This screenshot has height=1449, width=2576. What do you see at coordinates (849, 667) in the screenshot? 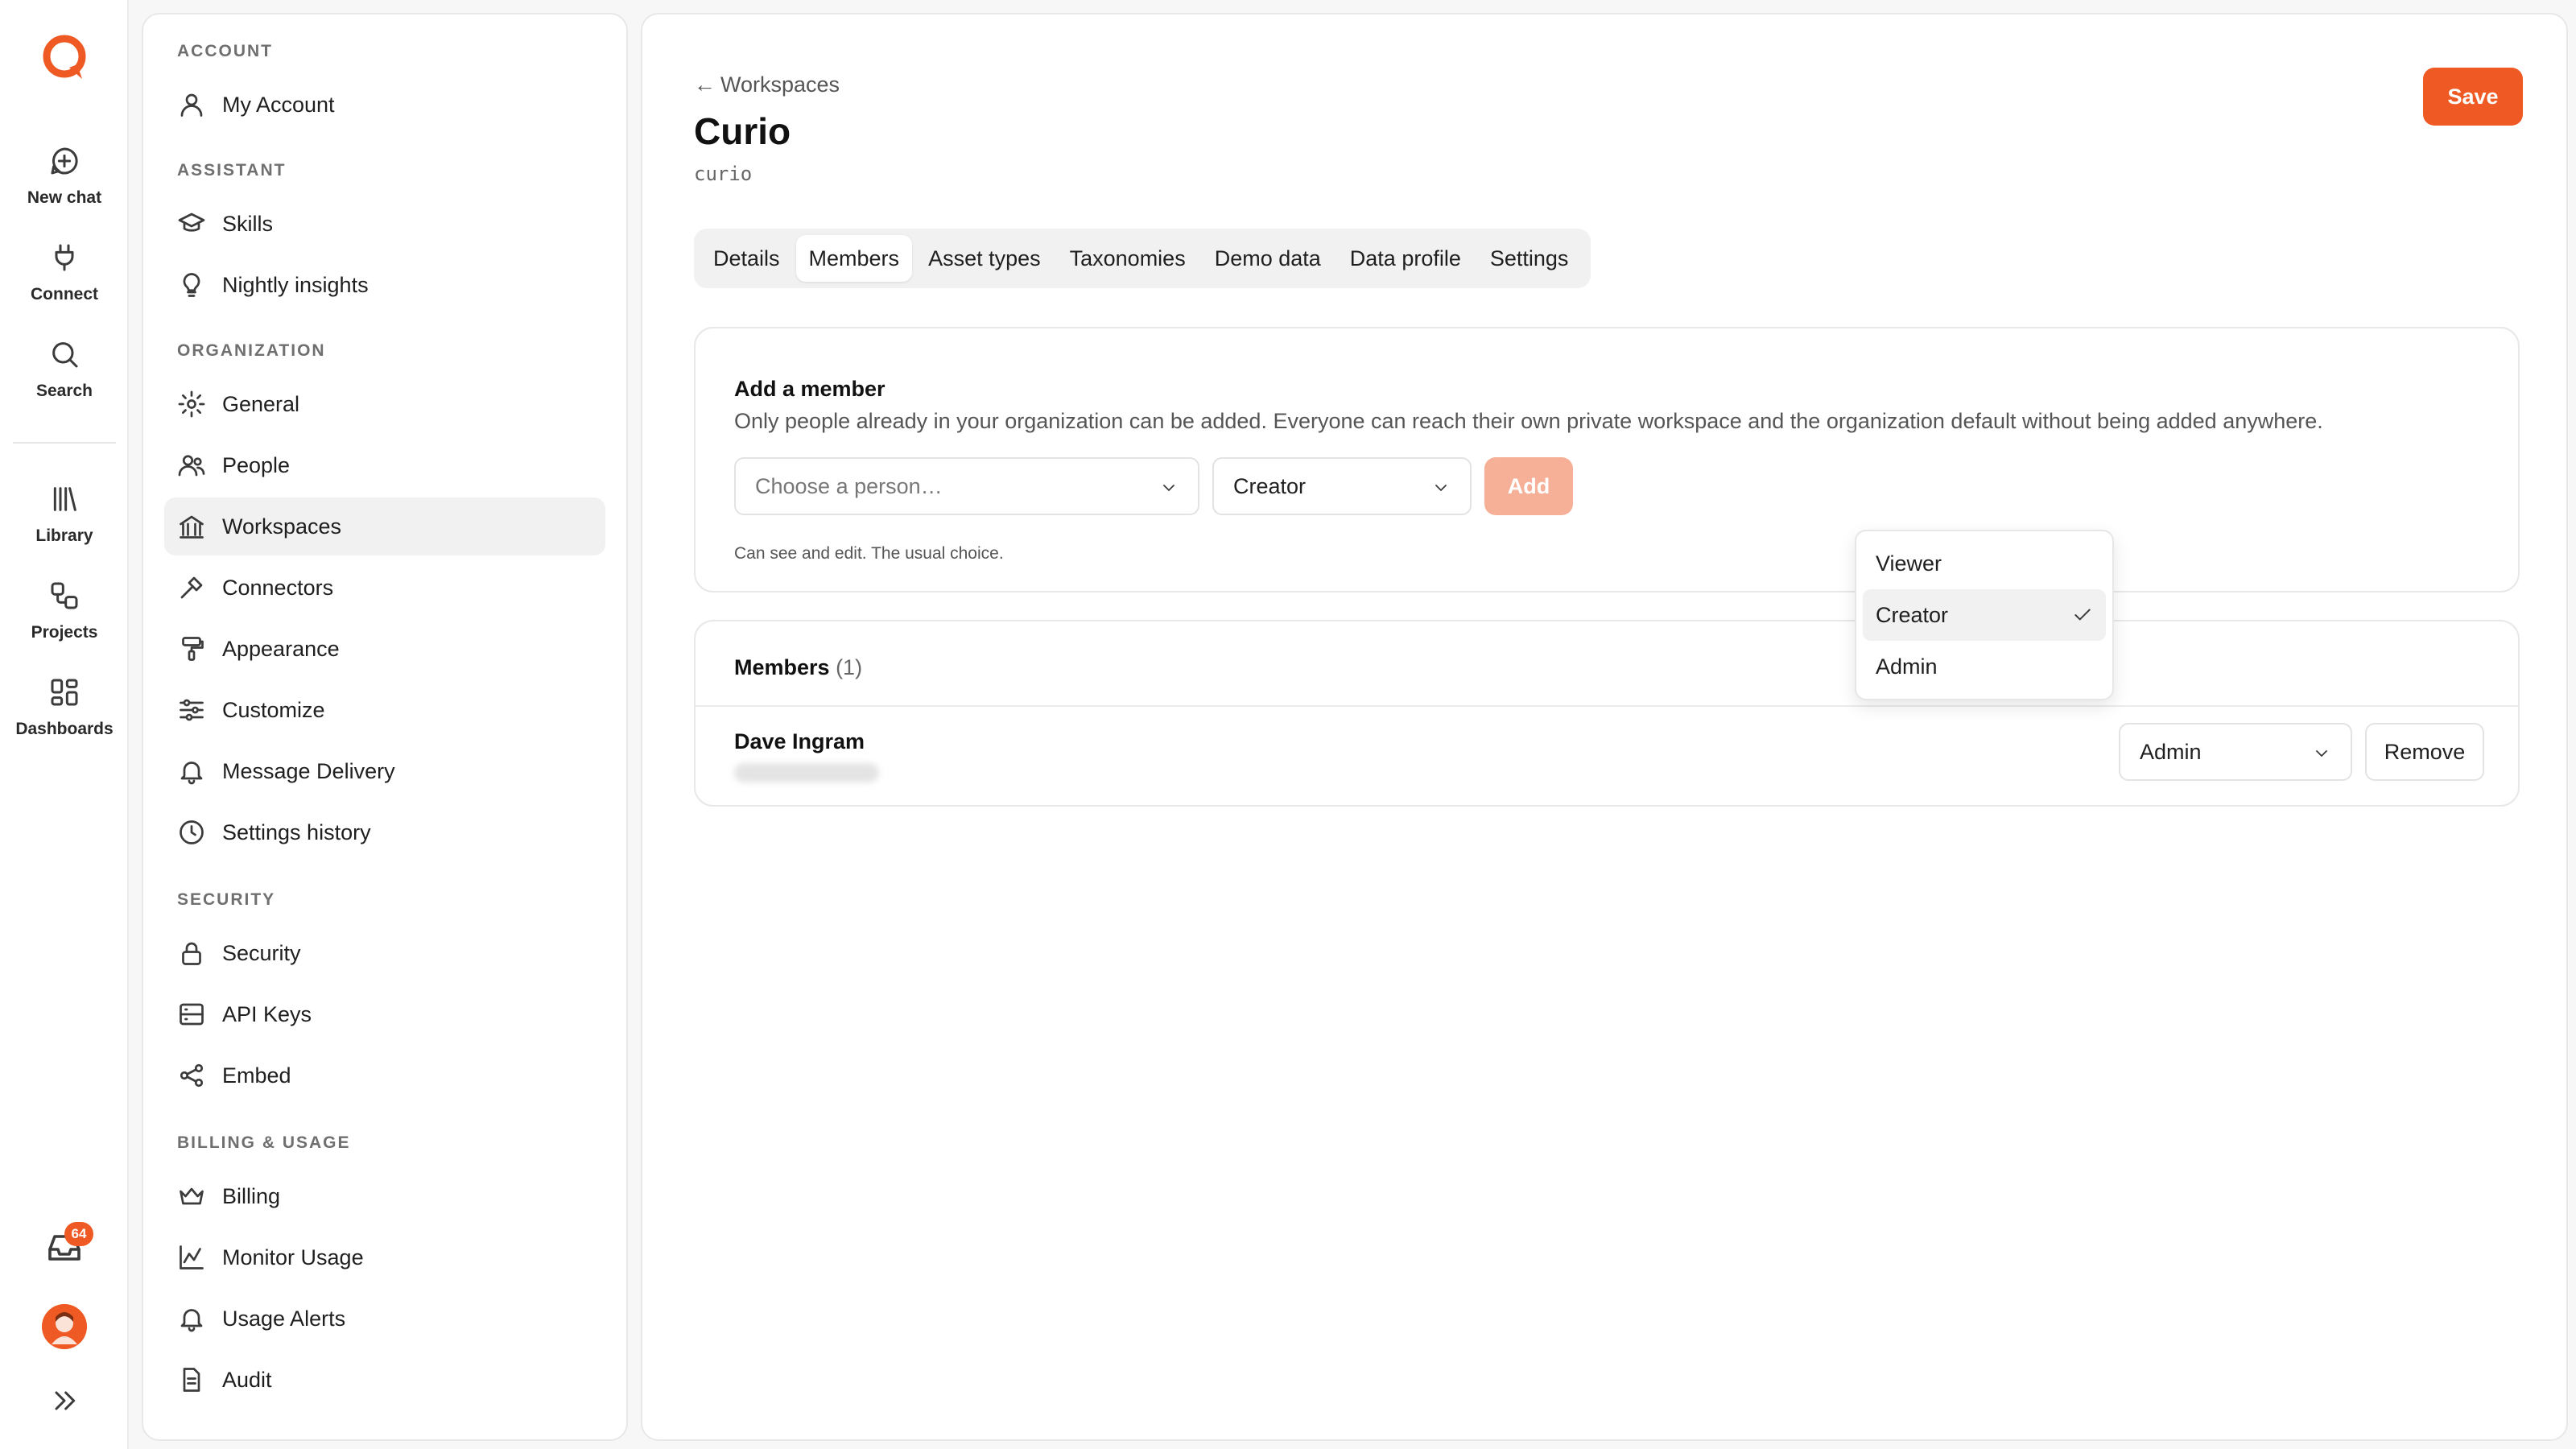
I see `members-count: (1)` at bounding box center [849, 667].